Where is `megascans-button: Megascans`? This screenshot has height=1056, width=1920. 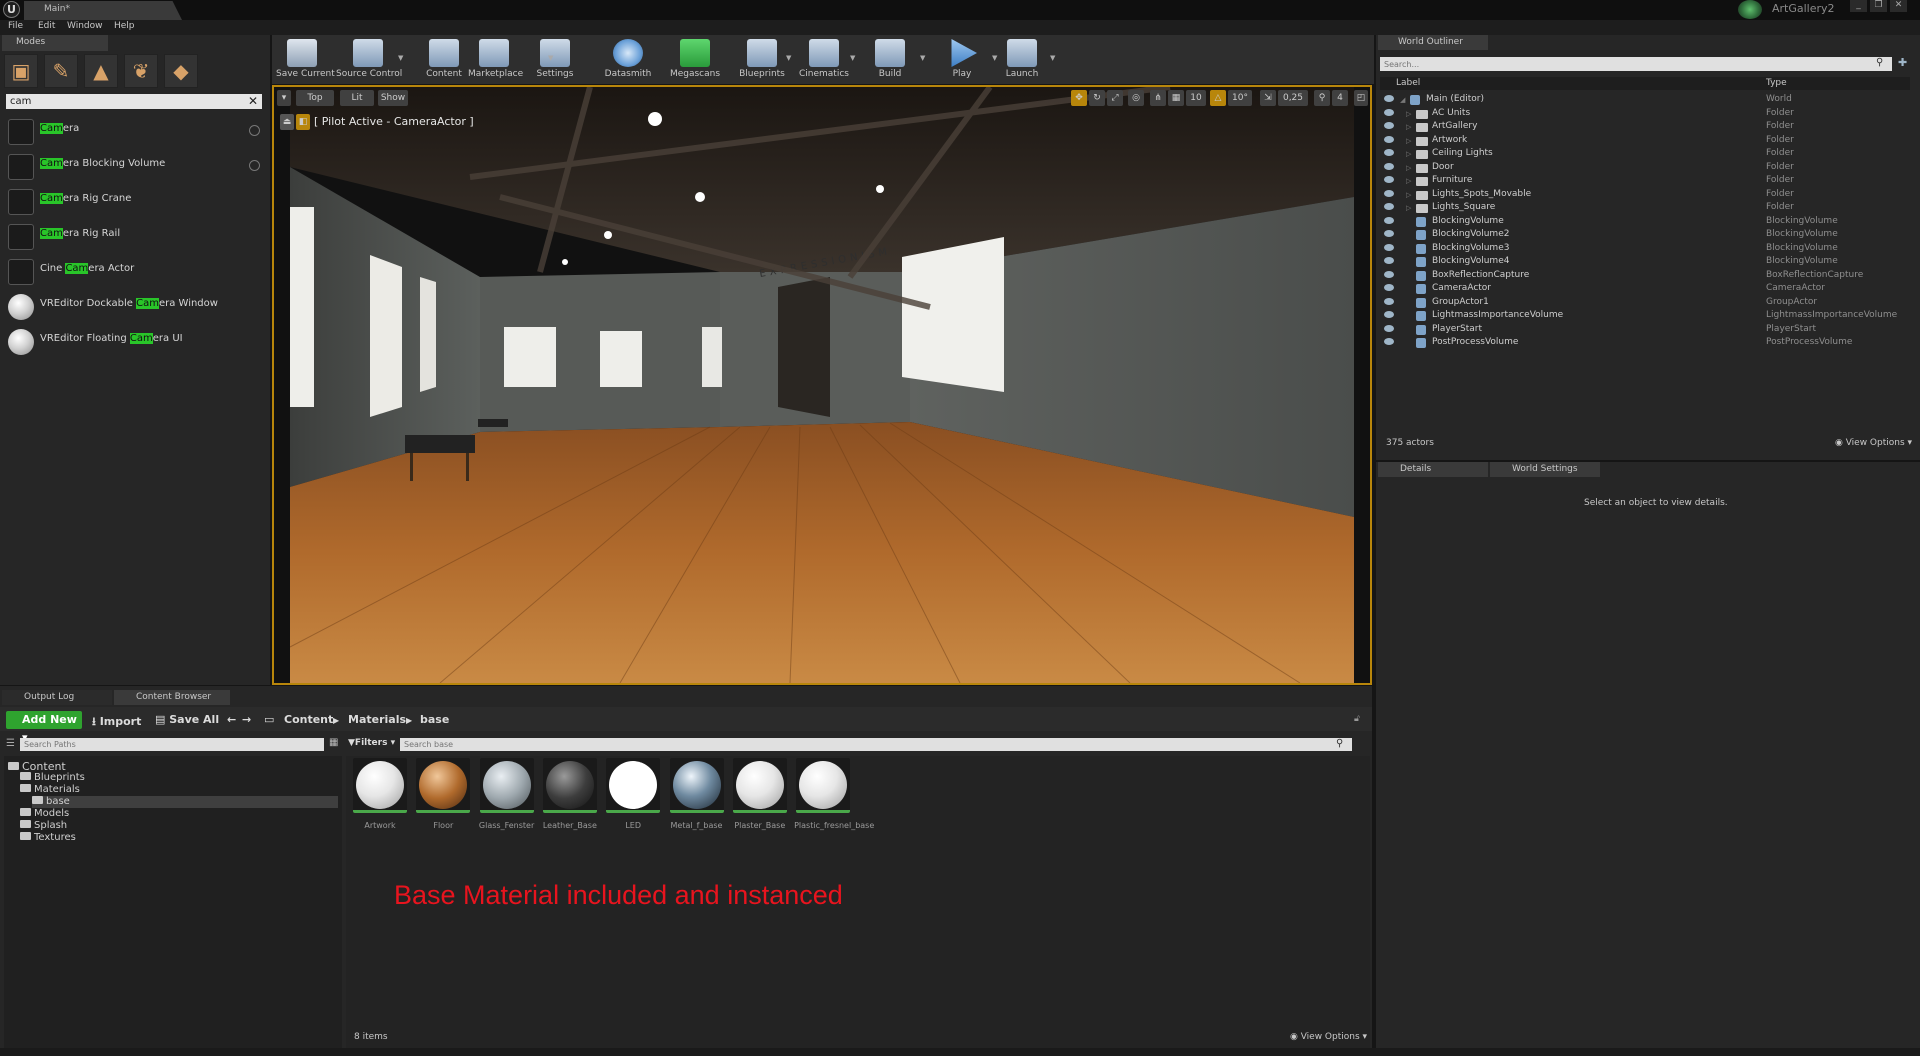
megascans-button: Megascans is located at coordinates (695, 59).